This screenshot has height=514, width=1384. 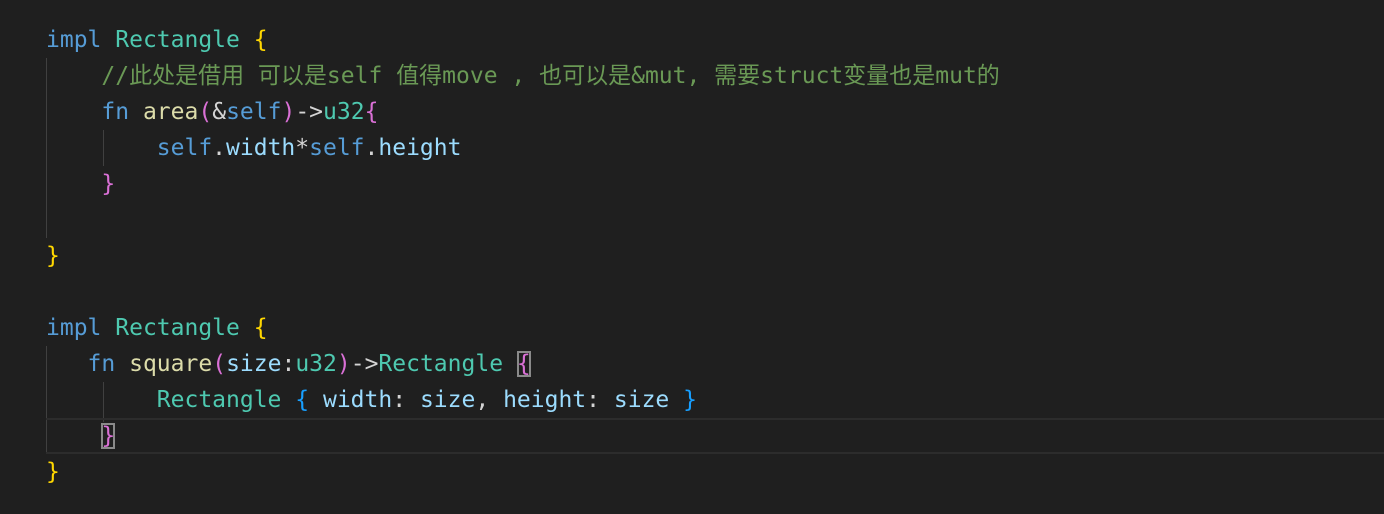 What do you see at coordinates (219, 400) in the screenshot?
I see `struct-name: Rectangle` at bounding box center [219, 400].